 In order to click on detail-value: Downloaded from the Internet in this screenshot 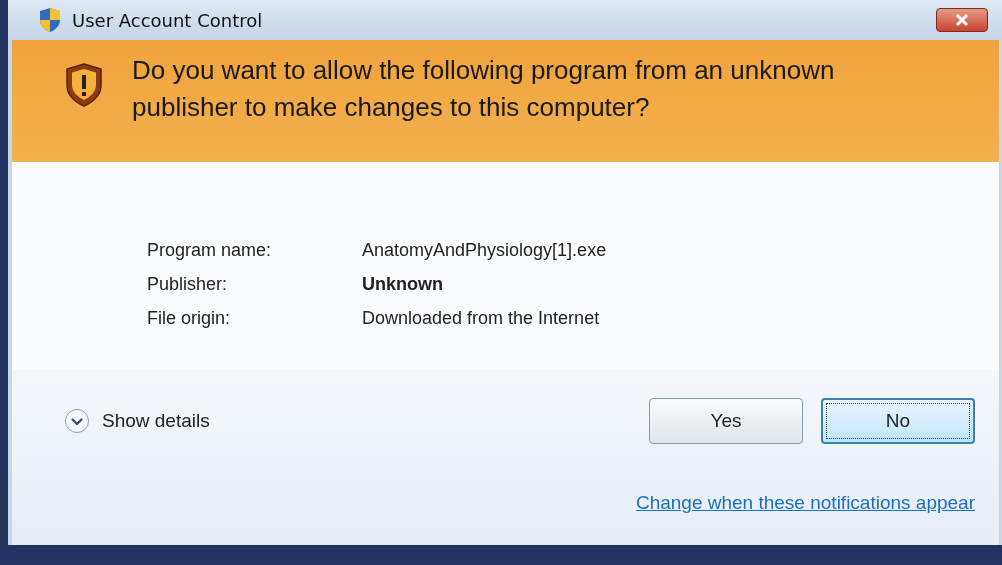, I will do `click(481, 318)`.